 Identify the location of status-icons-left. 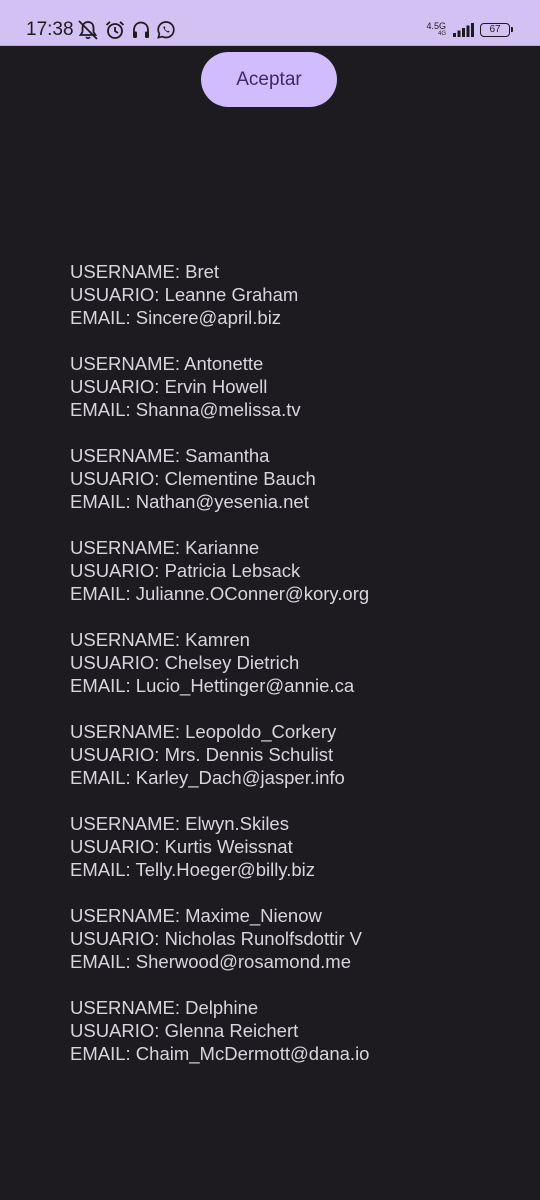
(126, 30).